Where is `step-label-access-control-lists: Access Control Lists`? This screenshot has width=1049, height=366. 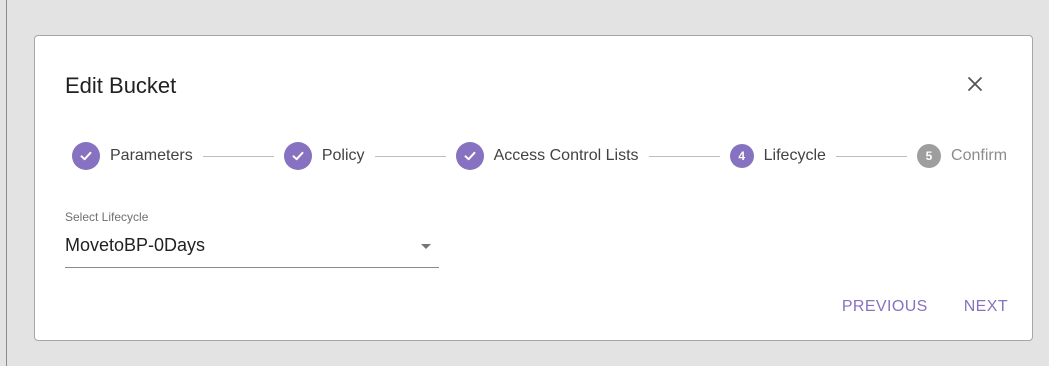
step-label-access-control-lists: Access Control Lists is located at coordinates (566, 155).